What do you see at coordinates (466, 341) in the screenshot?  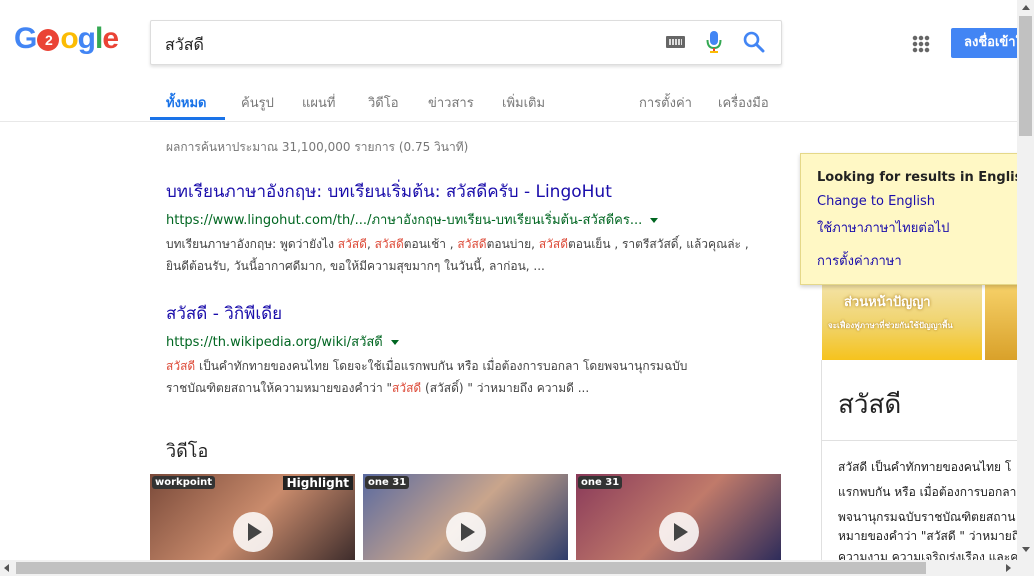 I see `result-url: https://th.wikipedia.org/wiki/สวัสดี` at bounding box center [466, 341].